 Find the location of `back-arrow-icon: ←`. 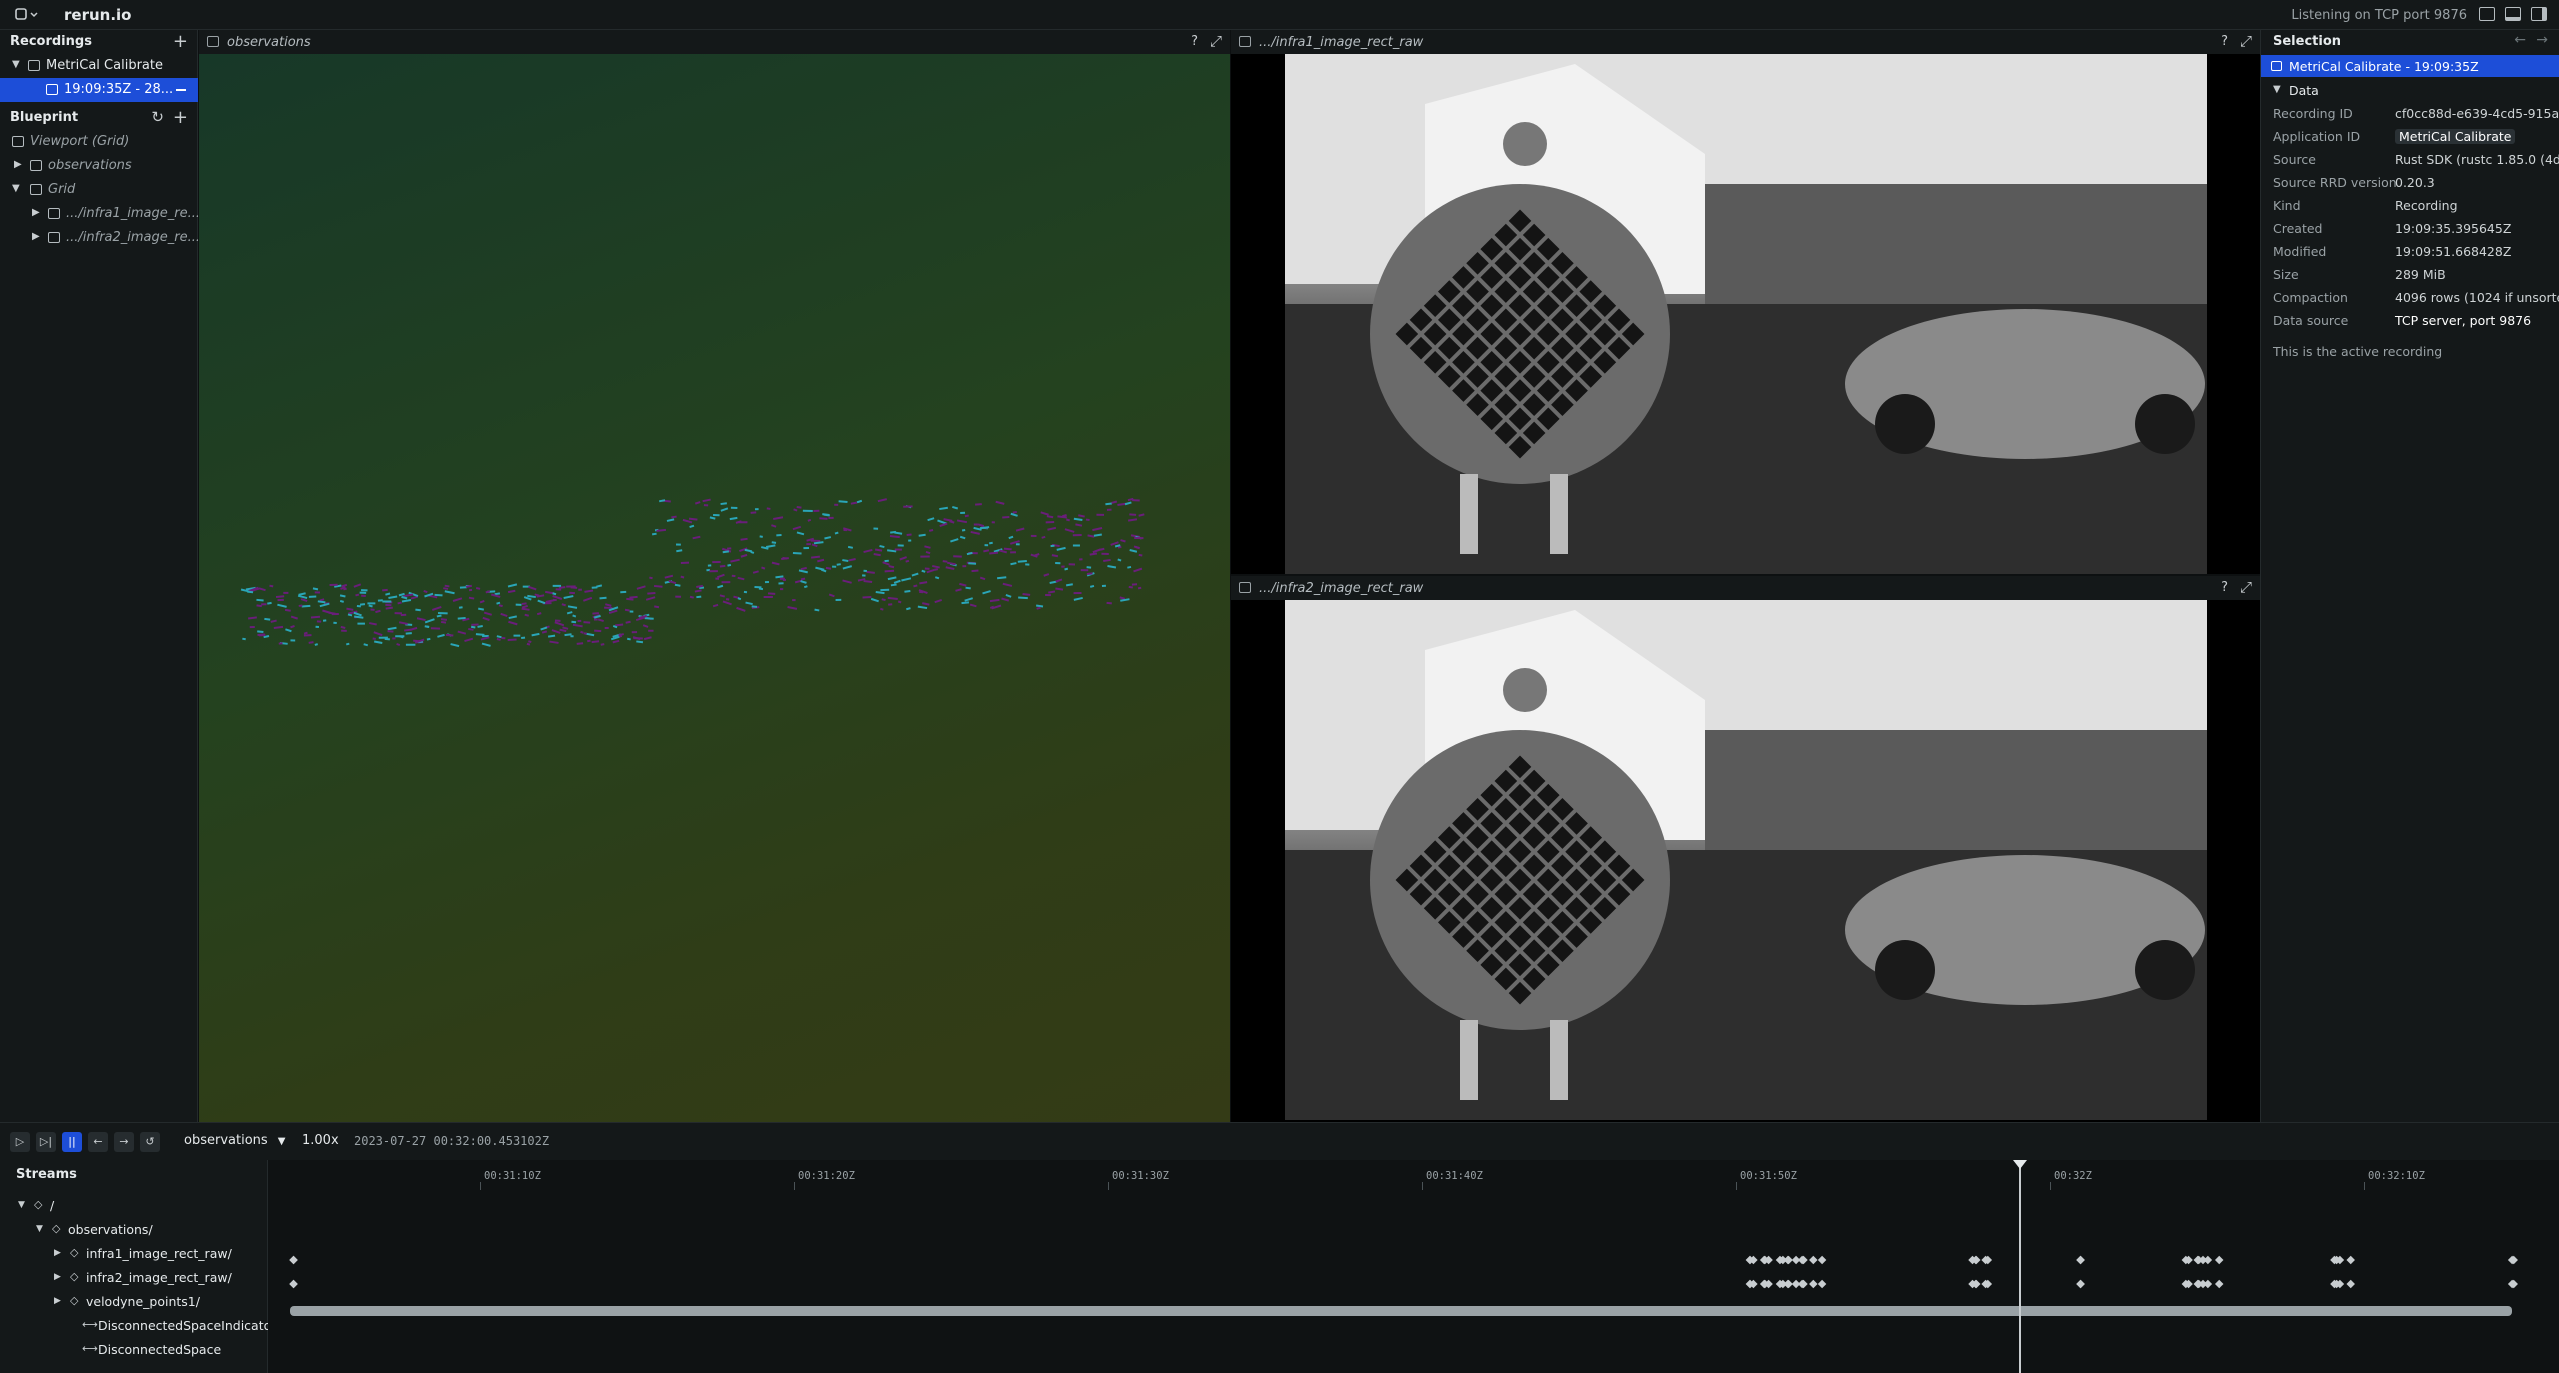

back-arrow-icon: ← is located at coordinates (2520, 40).